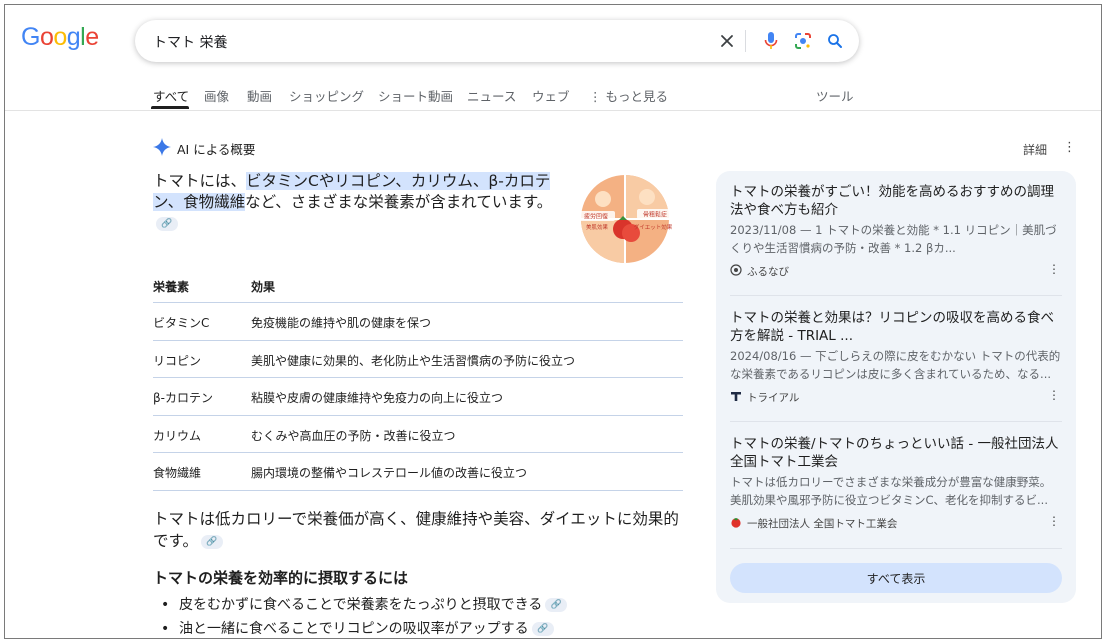 The height and width of the screenshot is (643, 1106). I want to click on table-row: ビタミンC 免疫機能の維持や肌の健康を保つ, so click(418, 322).